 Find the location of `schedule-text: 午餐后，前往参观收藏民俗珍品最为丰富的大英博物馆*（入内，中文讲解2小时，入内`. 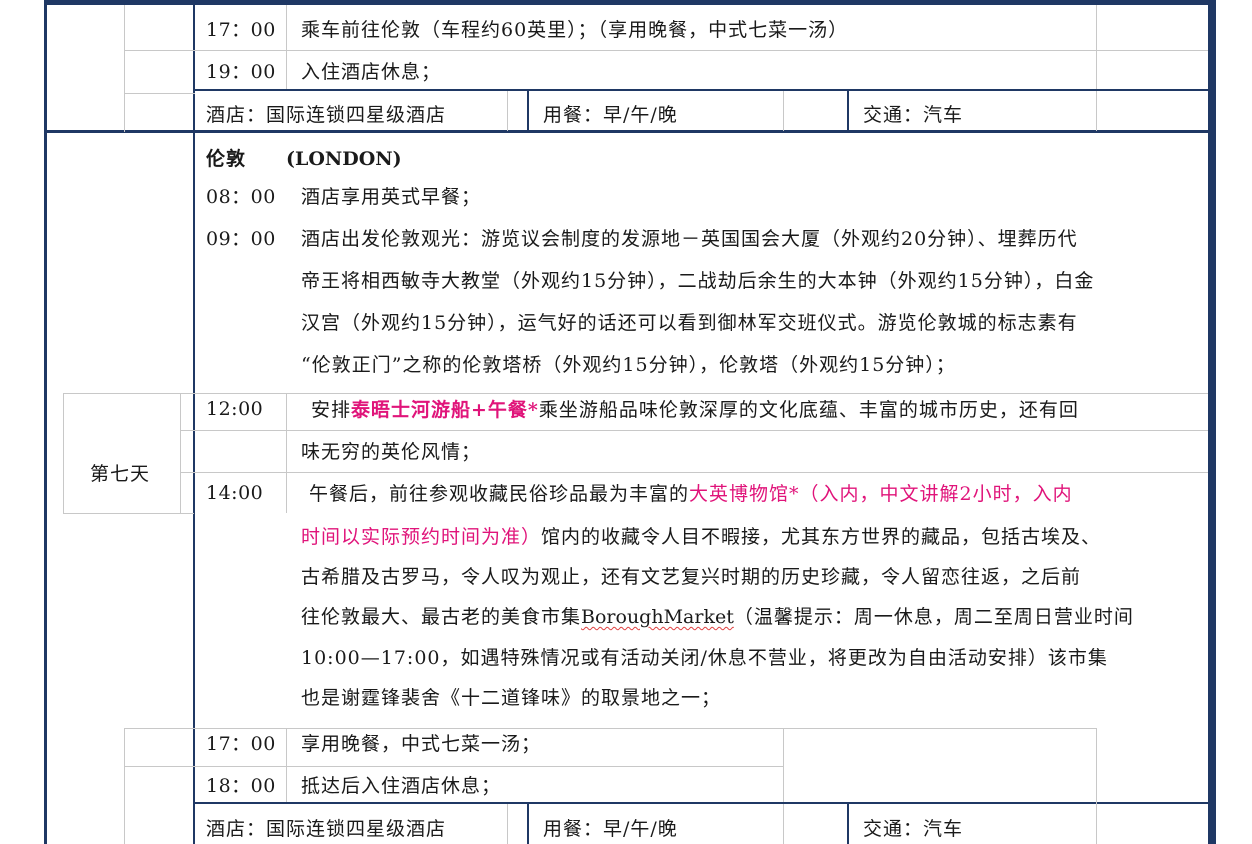

schedule-text: 午餐后，前往参观收藏民俗珍品最为丰富的大英博物馆*（入内，中文讲解2小时，入内 is located at coordinates (691, 494).